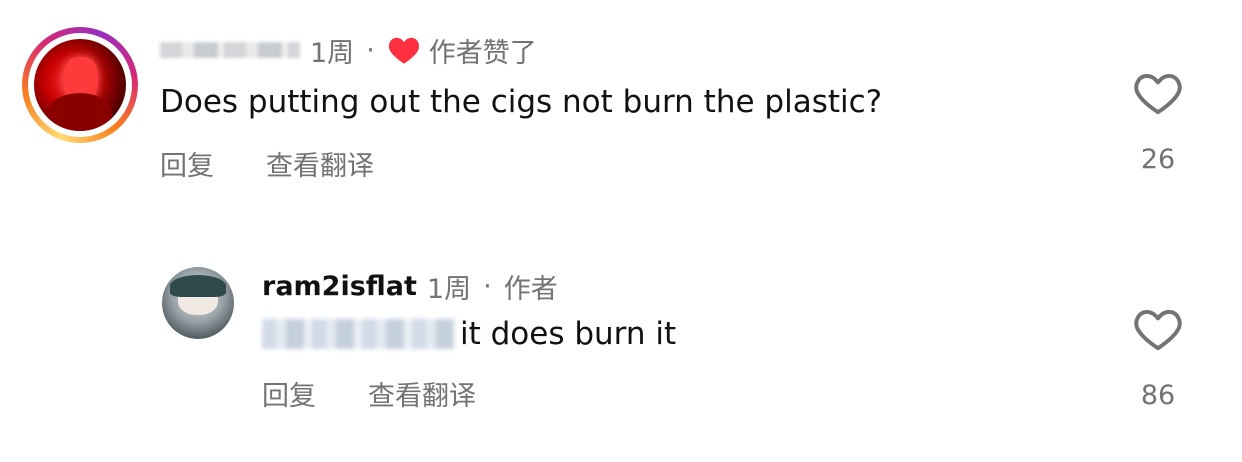  I want to click on author-liked-label: 作者赞了, so click(482, 53).